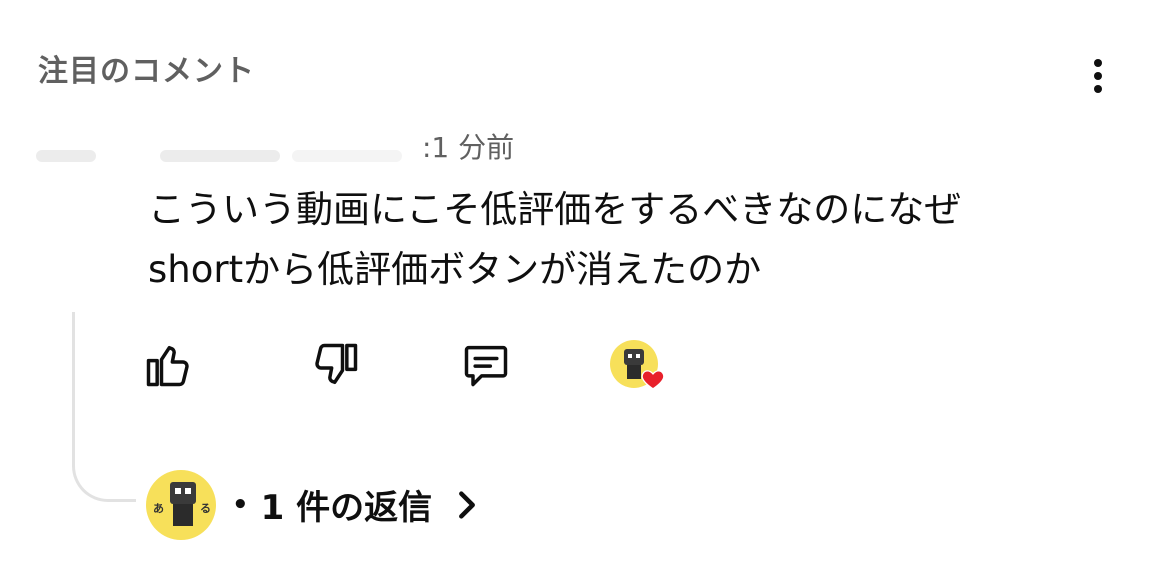 This screenshot has height=567, width=1170. What do you see at coordinates (468, 147) in the screenshot?
I see `comment-timestamp: :1 分前` at bounding box center [468, 147].